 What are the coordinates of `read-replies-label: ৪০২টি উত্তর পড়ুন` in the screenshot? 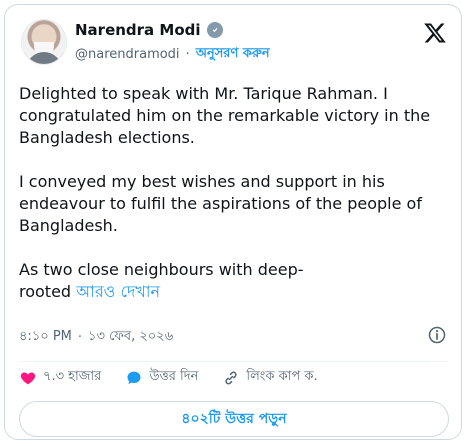 It's located at (234, 419).